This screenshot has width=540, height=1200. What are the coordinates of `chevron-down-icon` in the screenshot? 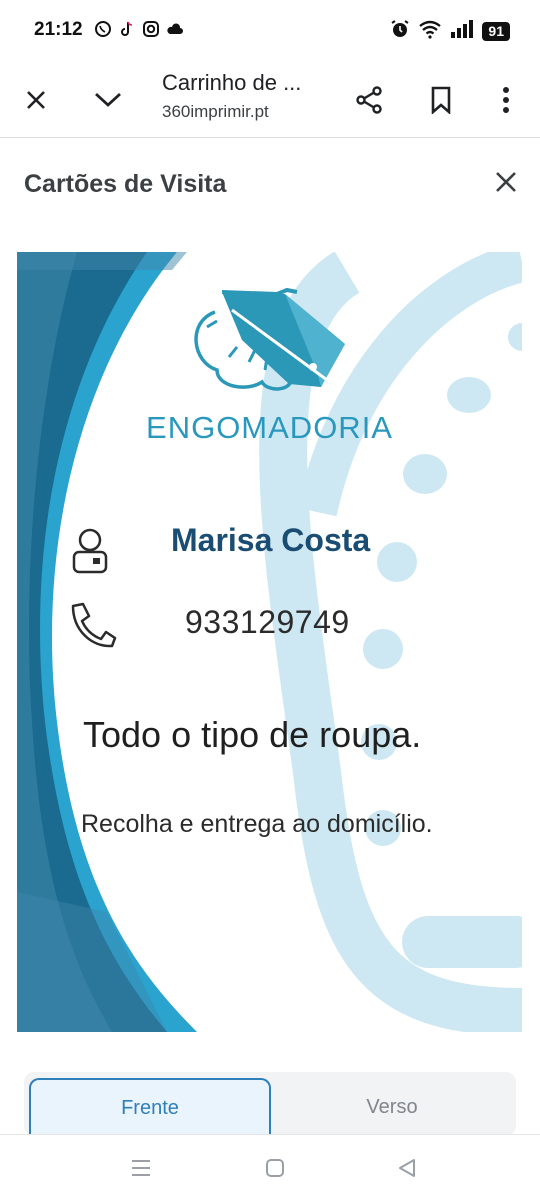 It's located at (108, 100).